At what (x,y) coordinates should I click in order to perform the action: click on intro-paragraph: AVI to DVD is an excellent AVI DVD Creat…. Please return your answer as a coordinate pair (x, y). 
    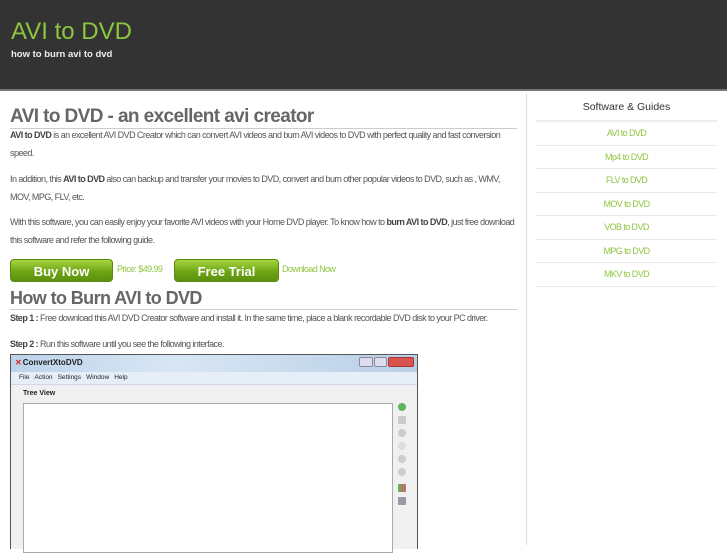
    Looking at the image, I should click on (265, 144).